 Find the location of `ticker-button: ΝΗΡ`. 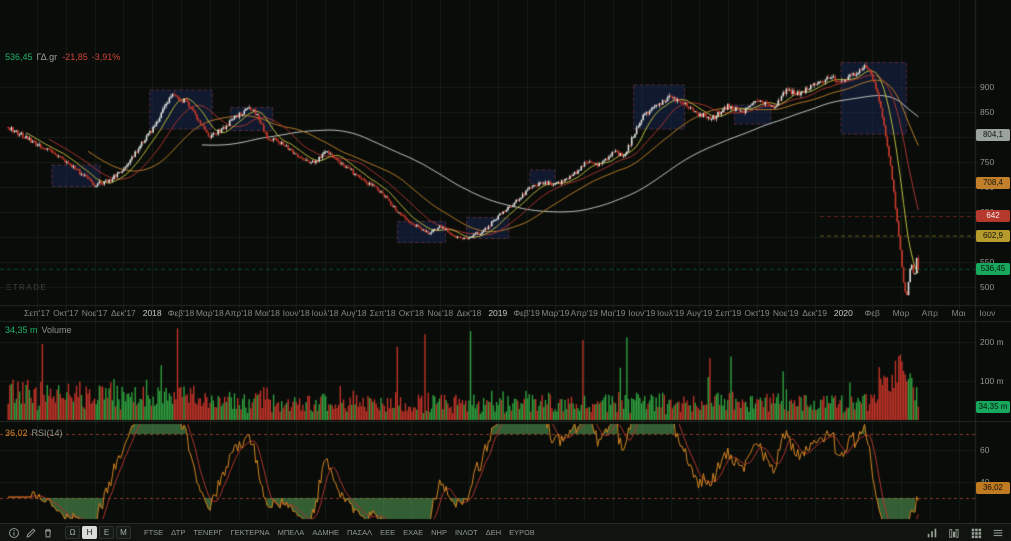

ticker-button: ΝΗΡ is located at coordinates (439, 532).